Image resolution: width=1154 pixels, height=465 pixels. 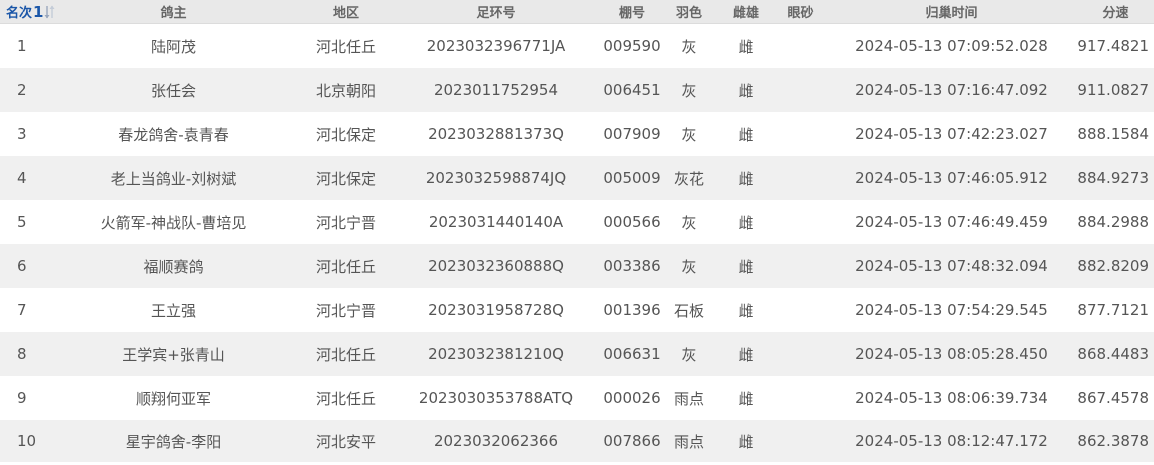 I want to click on cell-loft: 001396, so click(x=632, y=310).